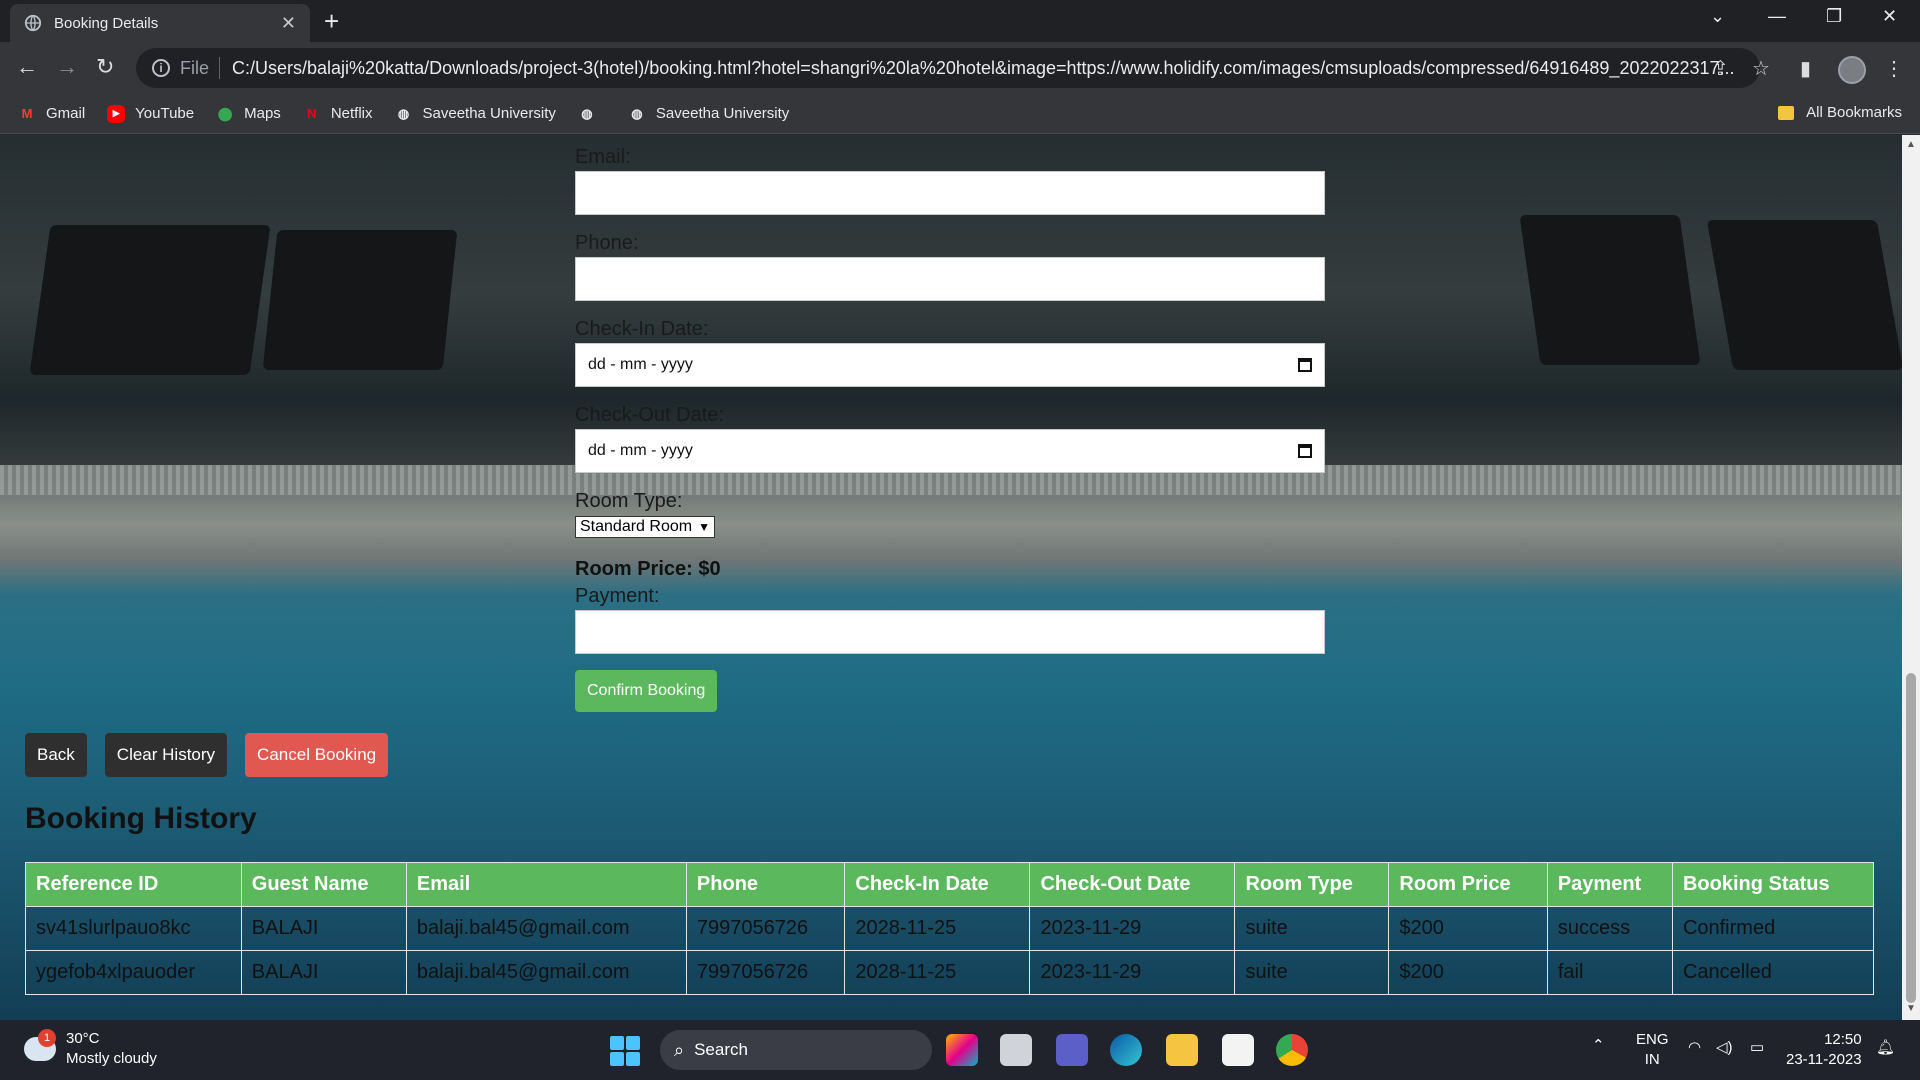 The height and width of the screenshot is (1080, 1920). I want to click on new-tab-icon: +, so click(331, 21).